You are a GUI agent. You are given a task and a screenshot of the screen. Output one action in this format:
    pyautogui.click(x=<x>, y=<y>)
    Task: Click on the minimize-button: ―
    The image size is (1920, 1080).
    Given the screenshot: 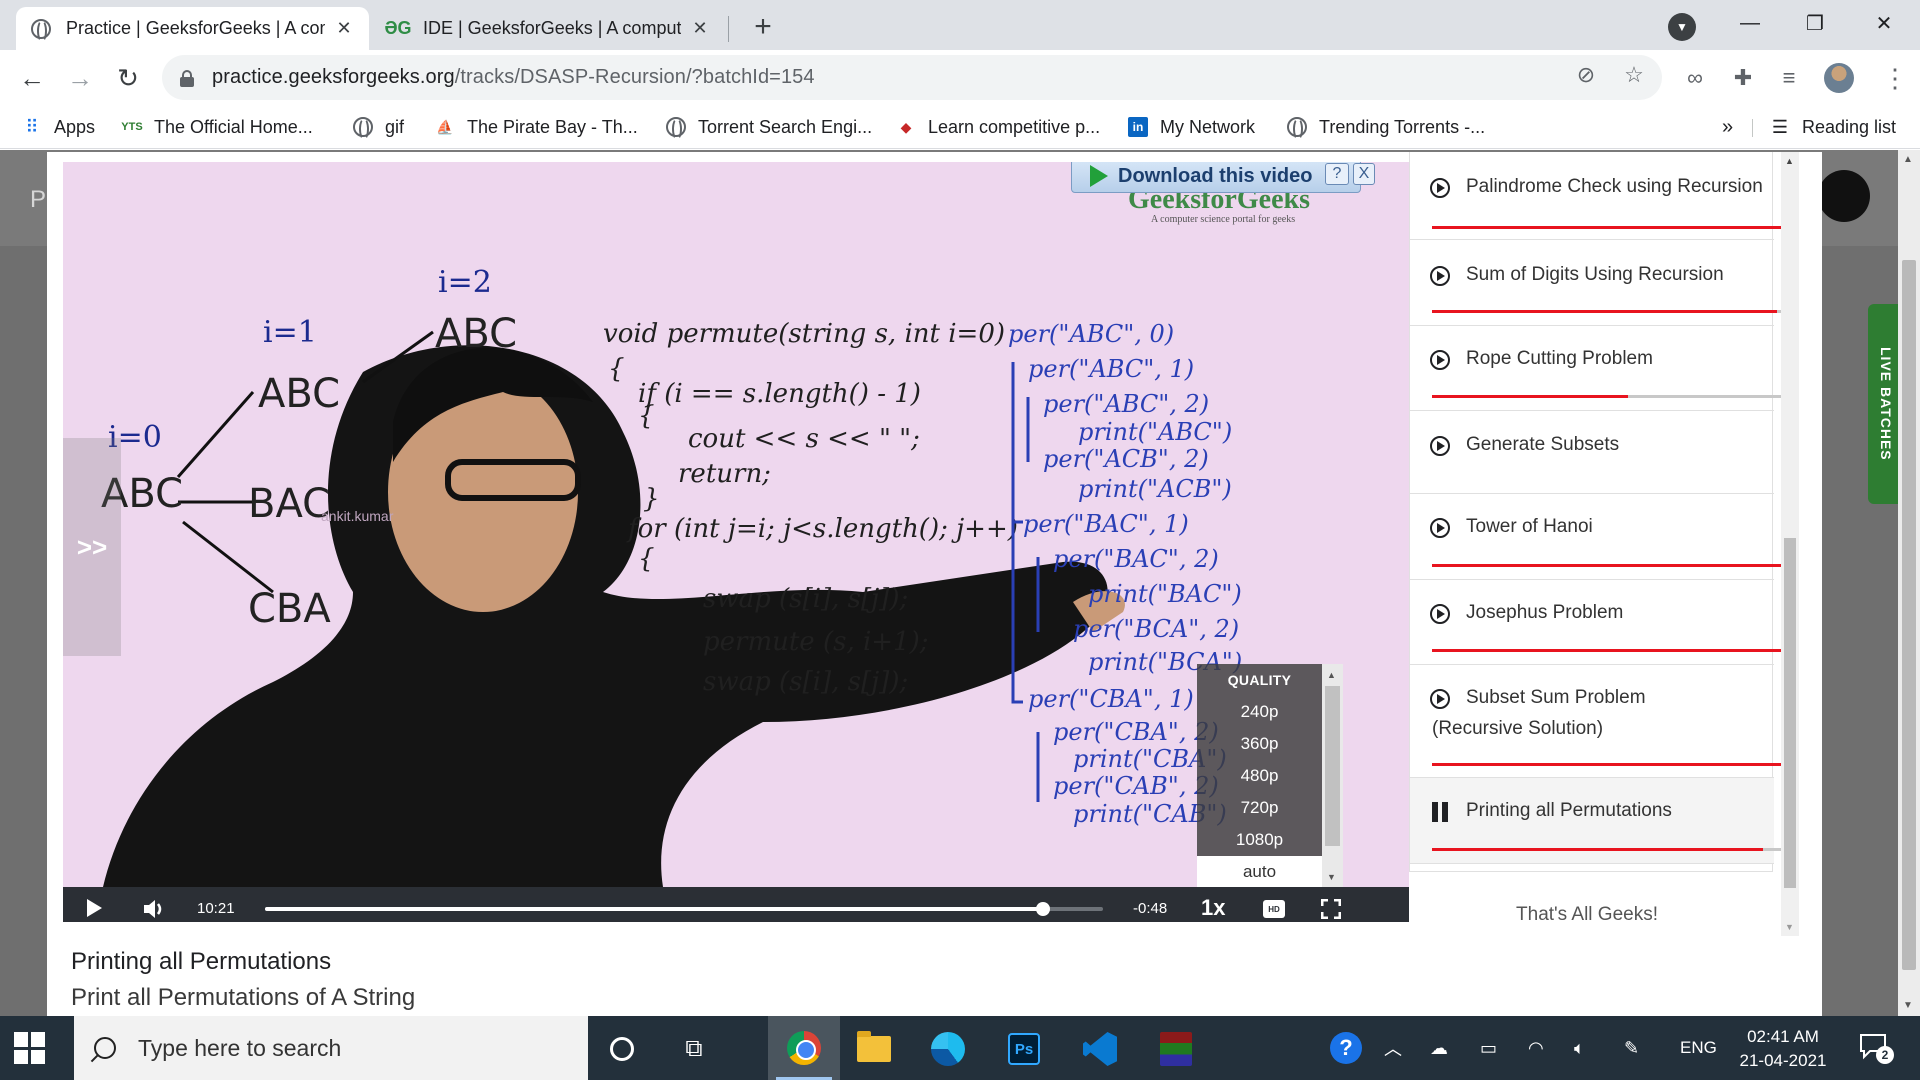 What is the action you would take?
    pyautogui.click(x=1750, y=23)
    